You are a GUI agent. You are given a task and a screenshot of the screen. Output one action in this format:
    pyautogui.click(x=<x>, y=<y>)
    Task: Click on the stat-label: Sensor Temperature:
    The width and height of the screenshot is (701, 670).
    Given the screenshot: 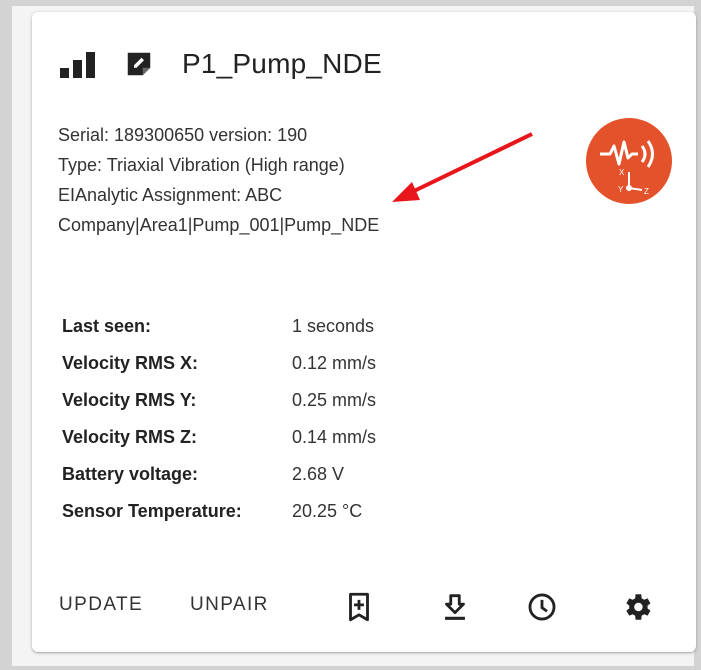 What is the action you would take?
    pyautogui.click(x=152, y=511)
    